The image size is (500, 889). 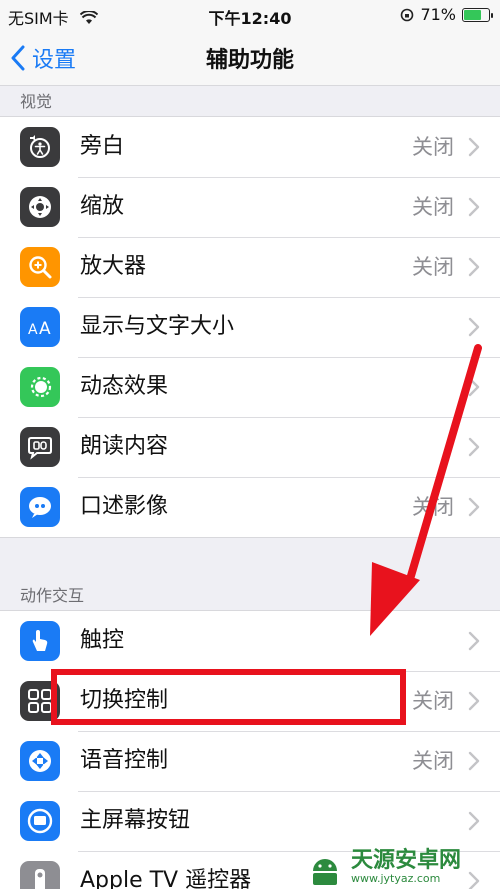 I want to click on list-item-label: 朗读内容, so click(x=124, y=446).